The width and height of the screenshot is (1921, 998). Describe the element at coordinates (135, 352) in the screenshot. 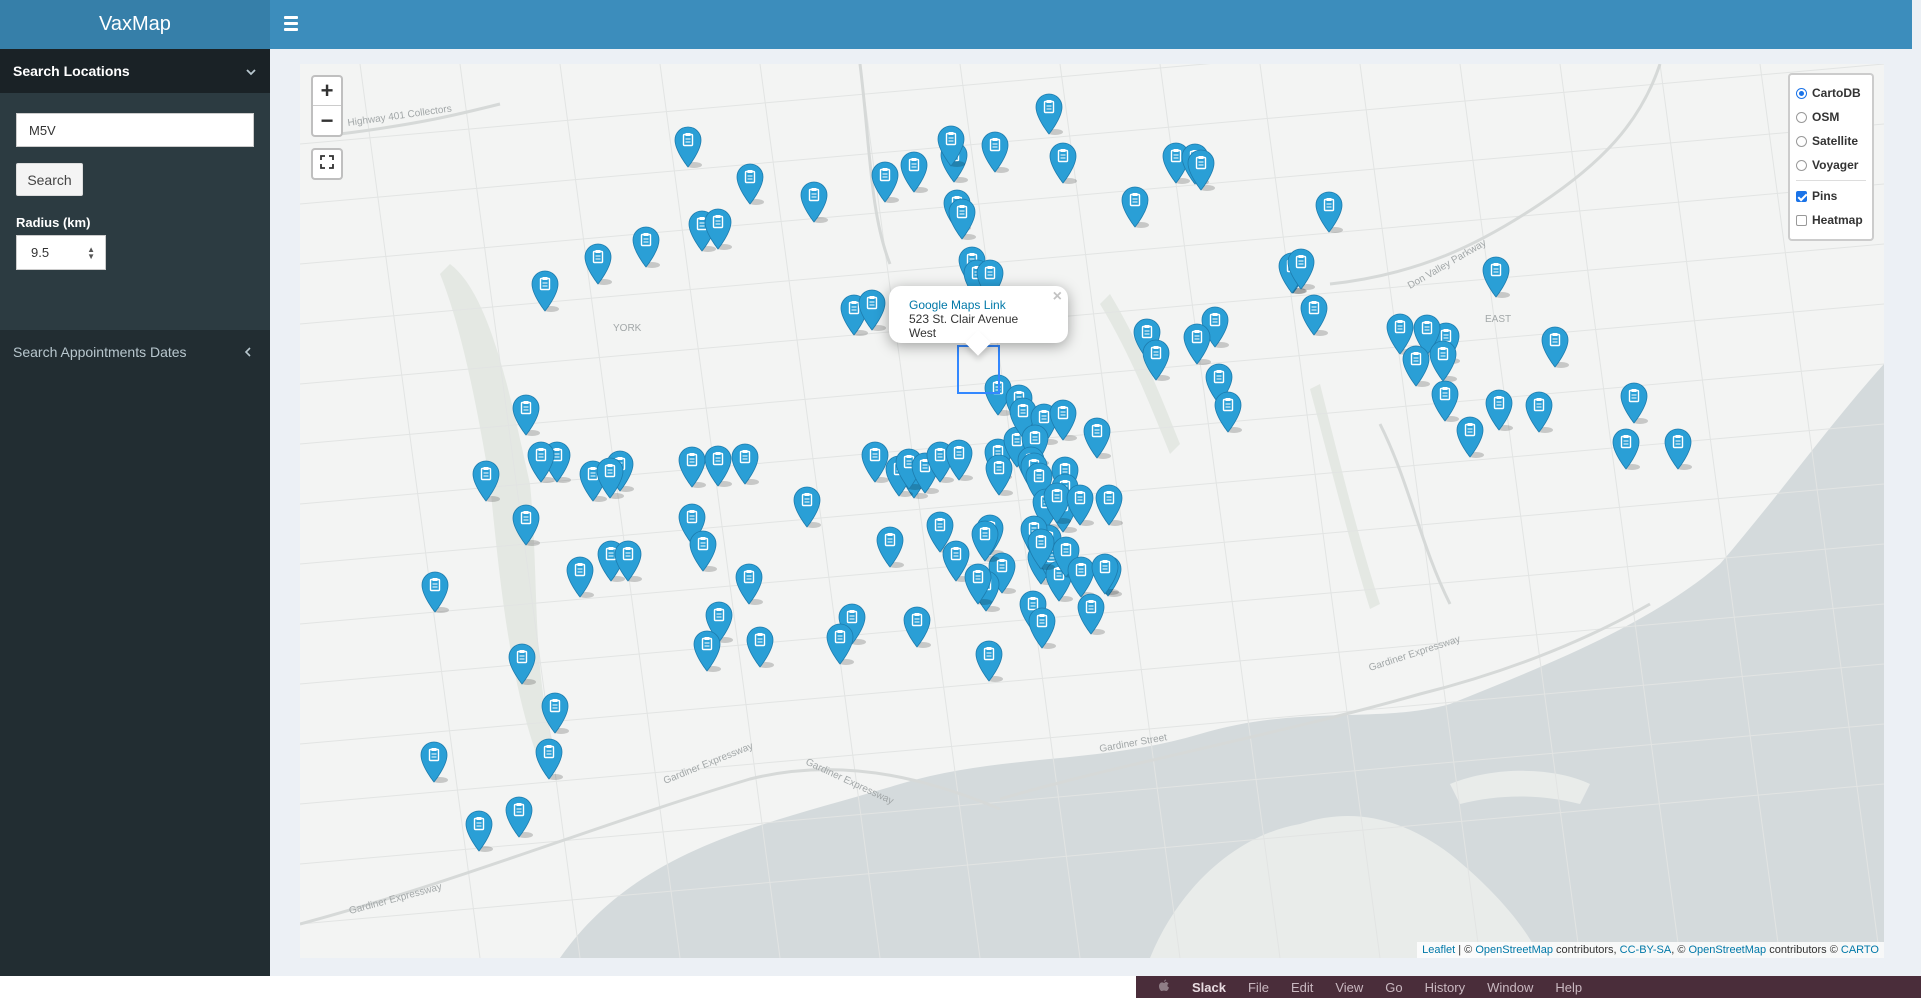

I see `search-appointments-dates-item: Search Appointments Dates` at that location.